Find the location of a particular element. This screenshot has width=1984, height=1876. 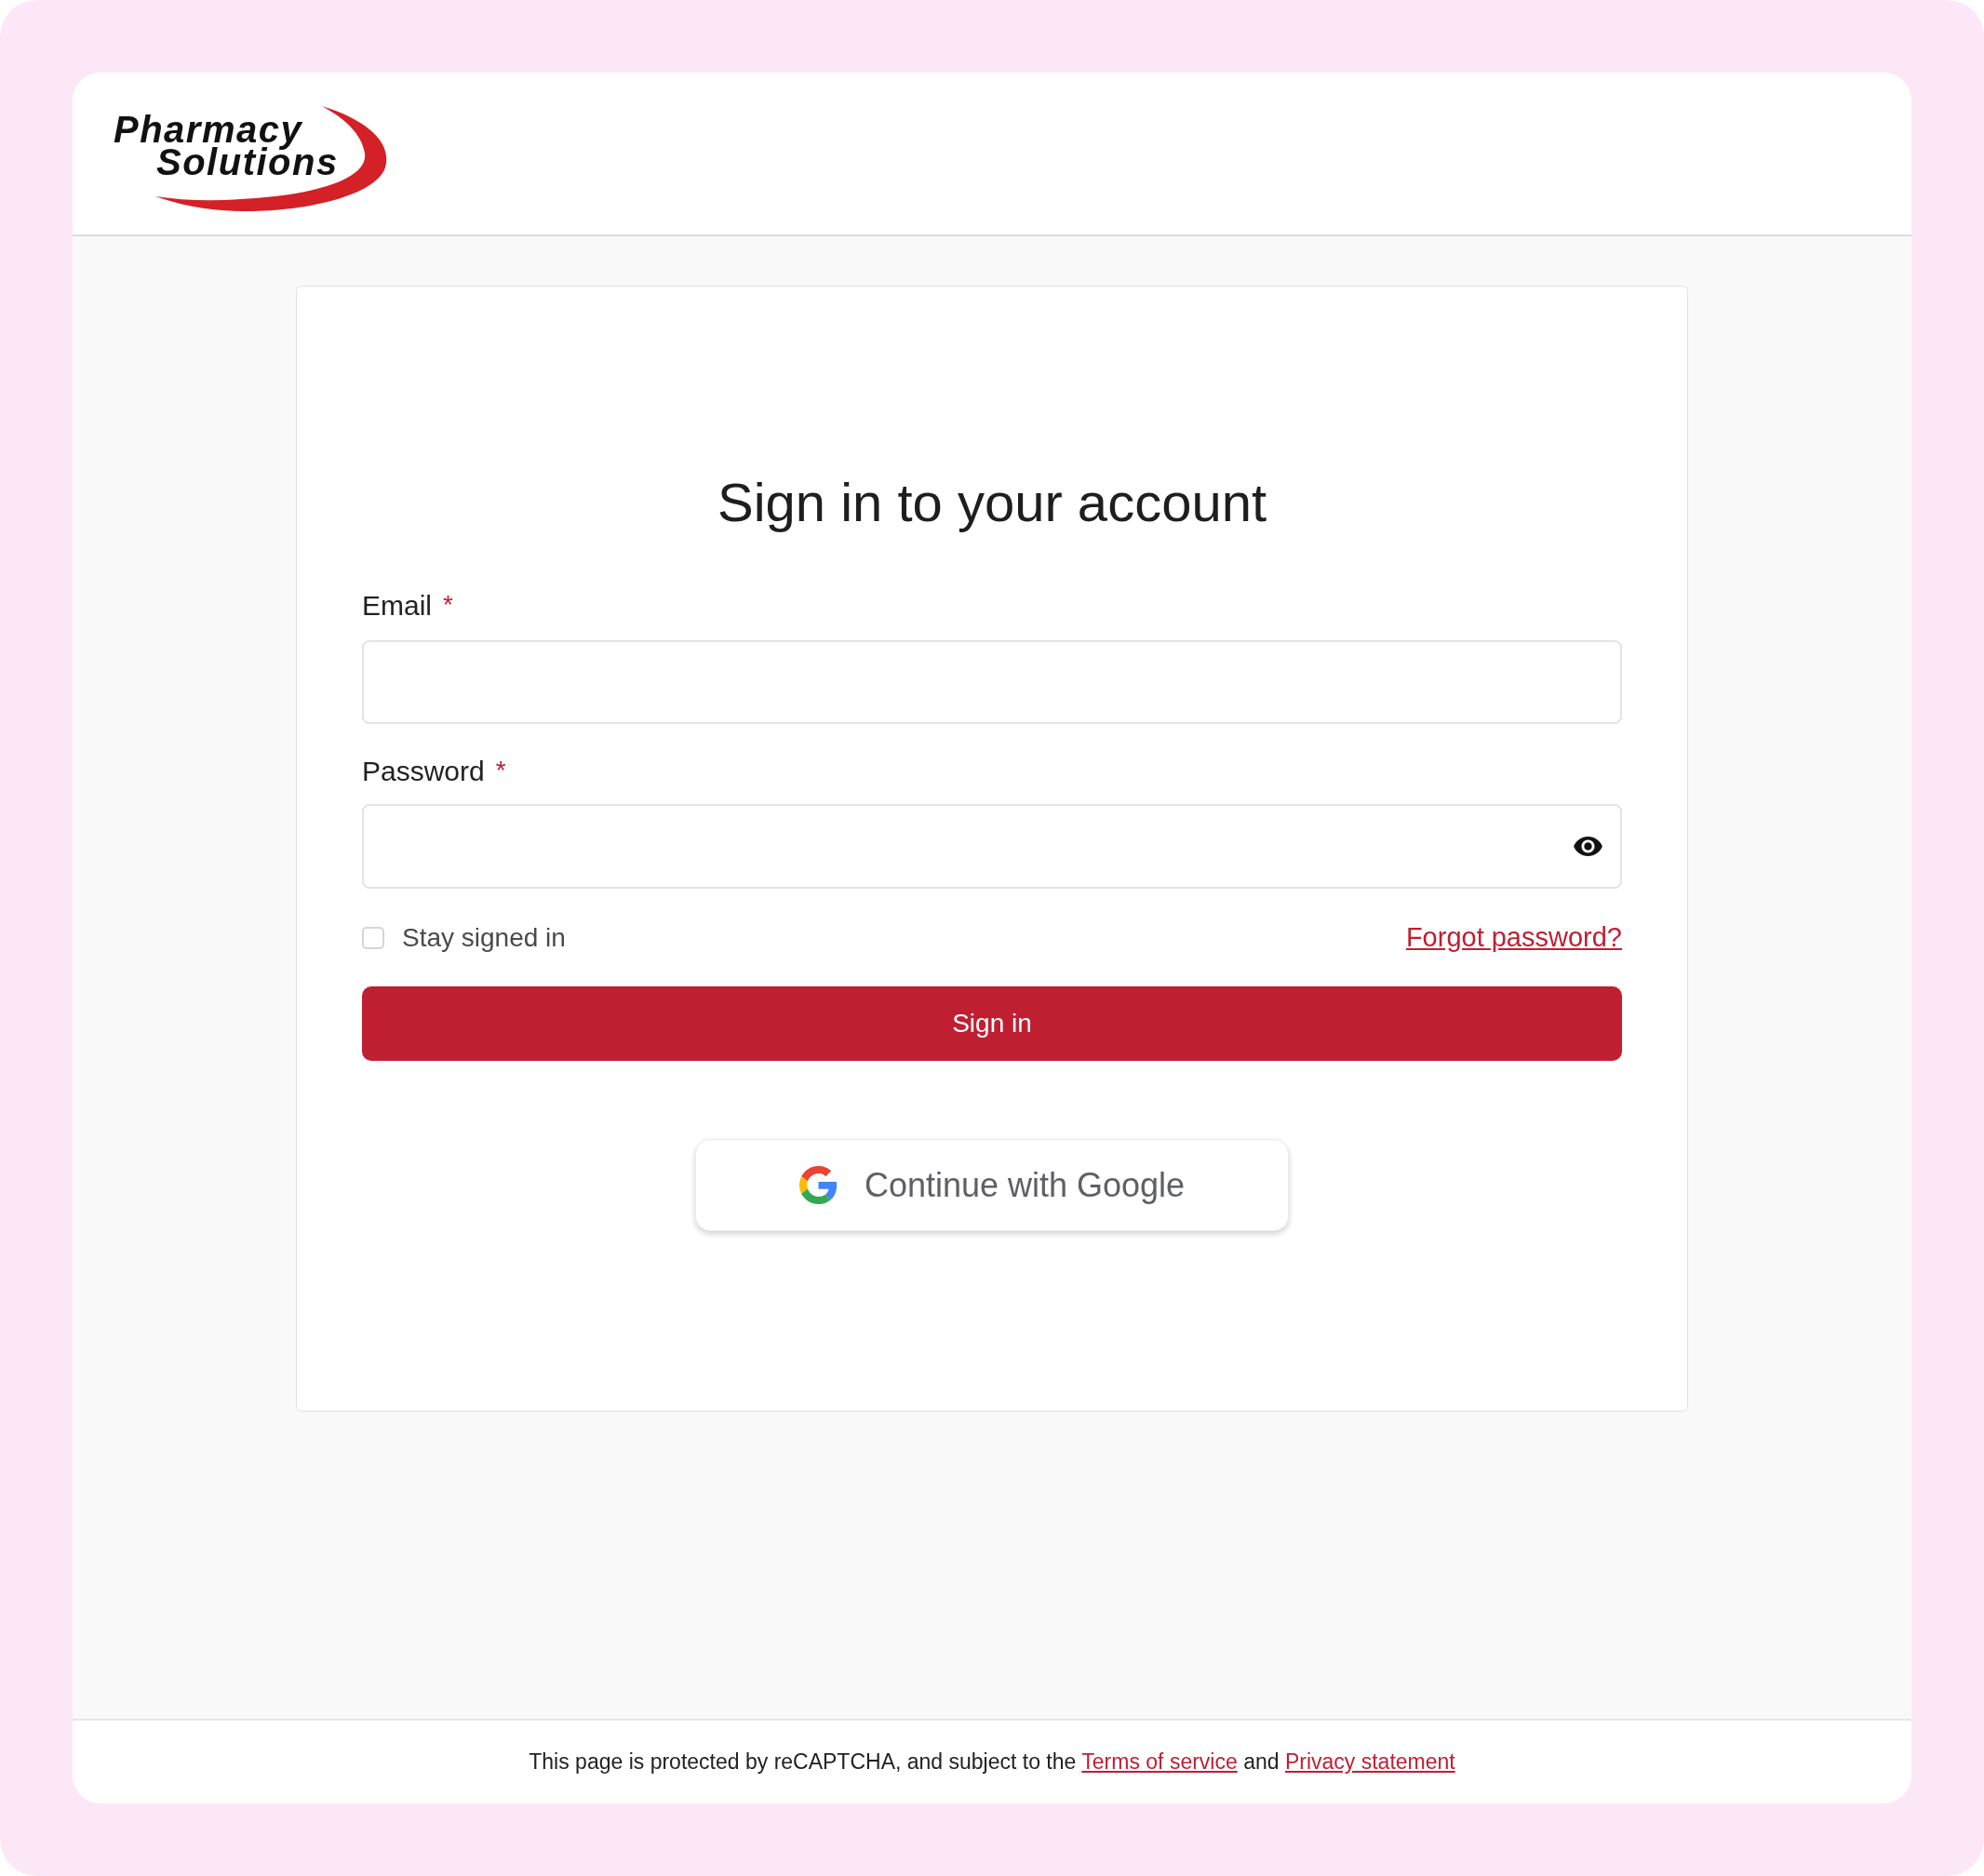

field-label: Password is located at coordinates (424, 771).